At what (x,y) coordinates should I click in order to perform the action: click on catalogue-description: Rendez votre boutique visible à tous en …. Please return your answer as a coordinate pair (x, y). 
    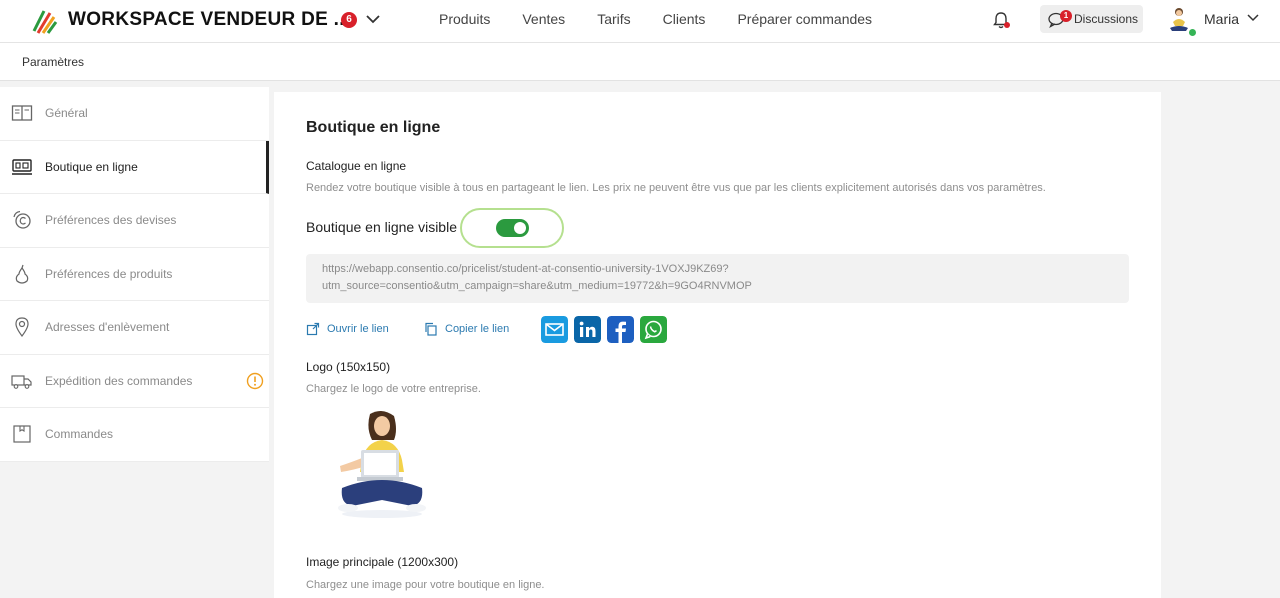
    Looking at the image, I should click on (676, 188).